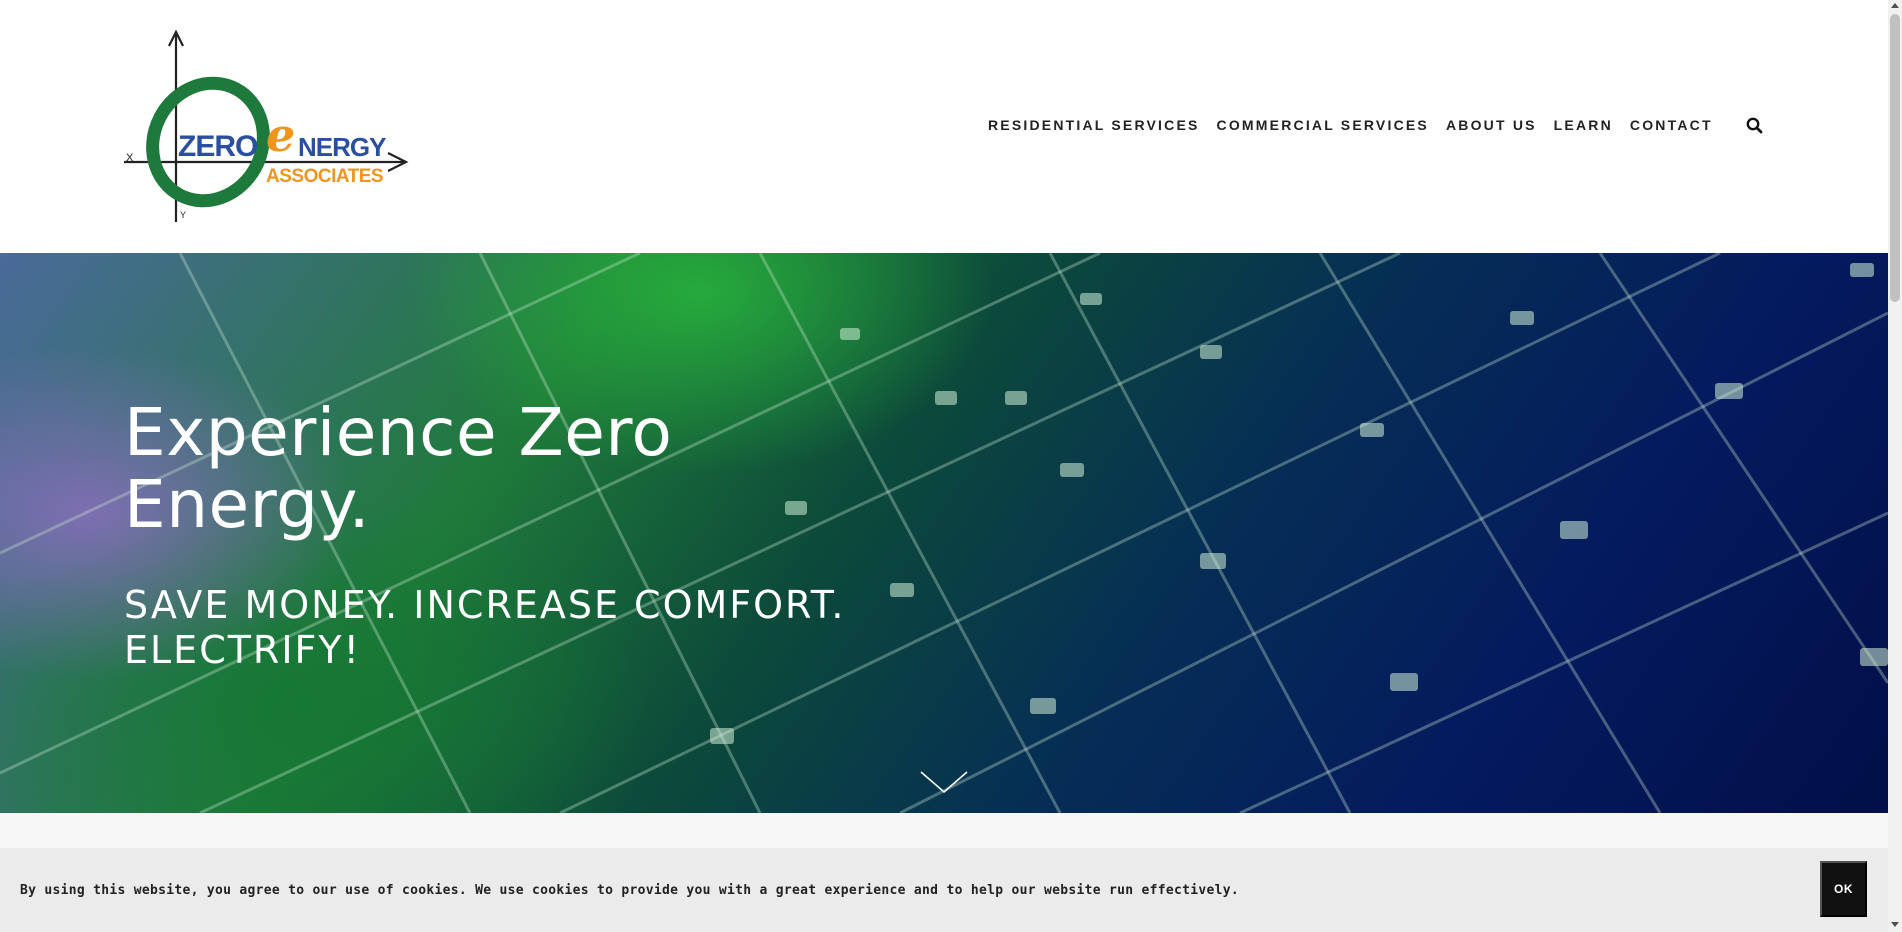  What do you see at coordinates (218, 146) in the screenshot?
I see `logo-word-zero: ZERO` at bounding box center [218, 146].